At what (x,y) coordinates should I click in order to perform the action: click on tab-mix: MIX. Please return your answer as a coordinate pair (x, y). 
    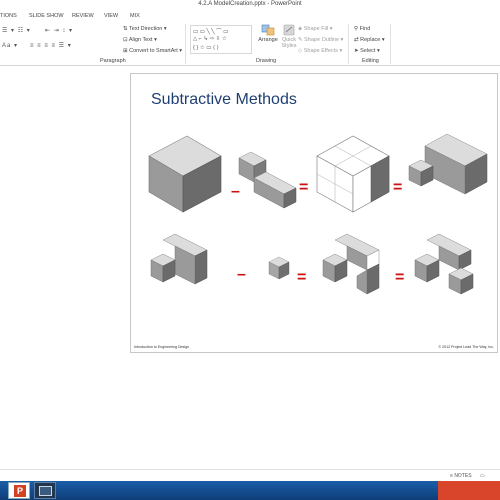
    Looking at the image, I should click on (135, 16).